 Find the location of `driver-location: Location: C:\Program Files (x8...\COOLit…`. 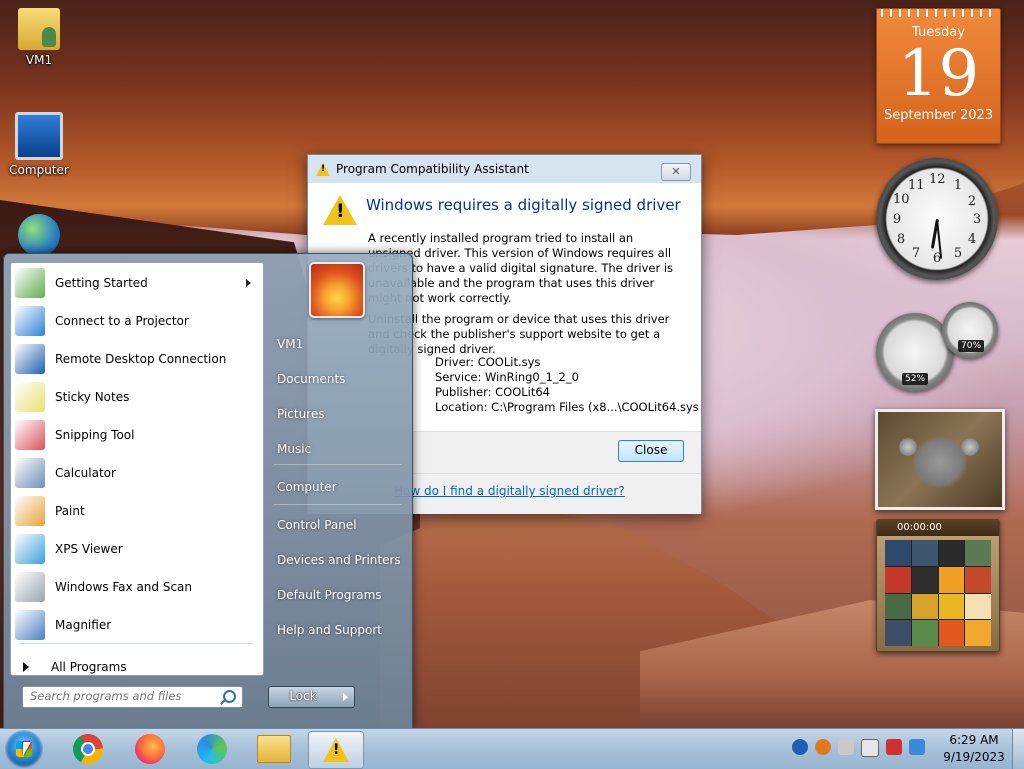

driver-location: Location: C:\Program Files (x8...\COOLit… is located at coordinates (567, 407).